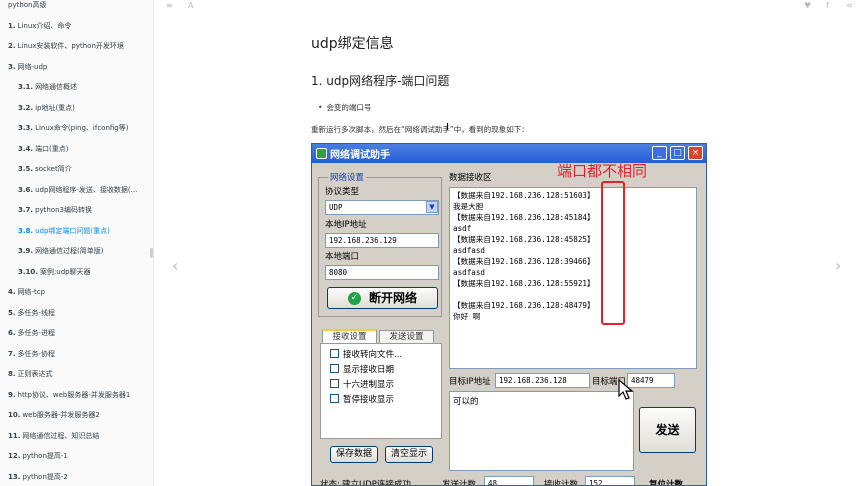 The width and height of the screenshot is (864, 486). I want to click on sidebar-item: 5. 多任务-线程, so click(76, 313).